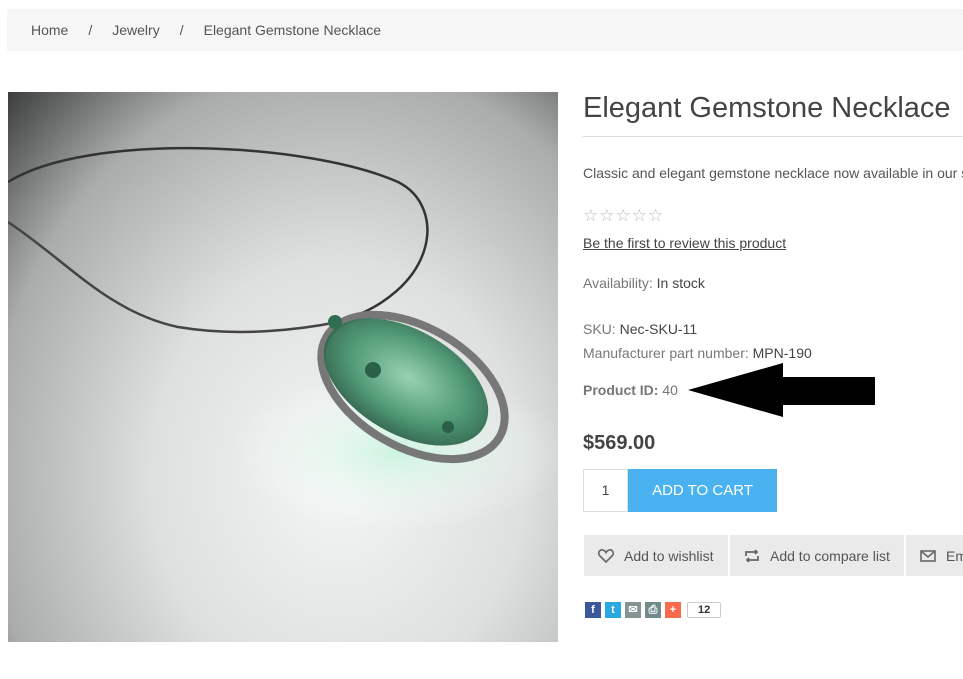  I want to click on review-link: Be the first to review this product, so click(684, 243).